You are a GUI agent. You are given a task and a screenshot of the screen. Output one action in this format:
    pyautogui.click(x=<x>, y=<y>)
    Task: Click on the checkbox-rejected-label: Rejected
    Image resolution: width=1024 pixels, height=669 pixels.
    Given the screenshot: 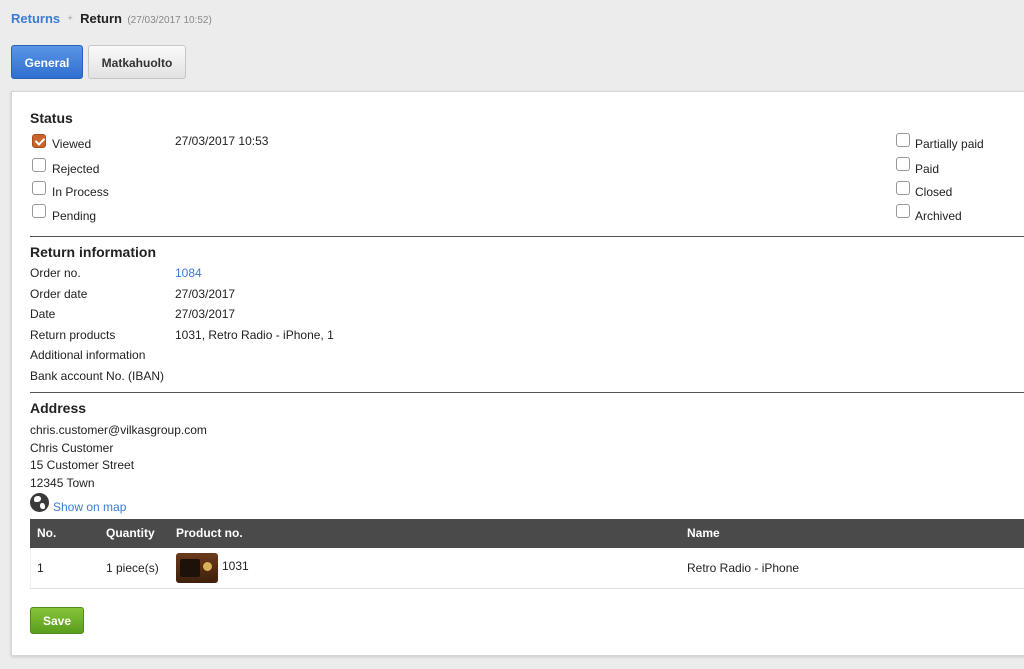 What is the action you would take?
    pyautogui.click(x=76, y=169)
    